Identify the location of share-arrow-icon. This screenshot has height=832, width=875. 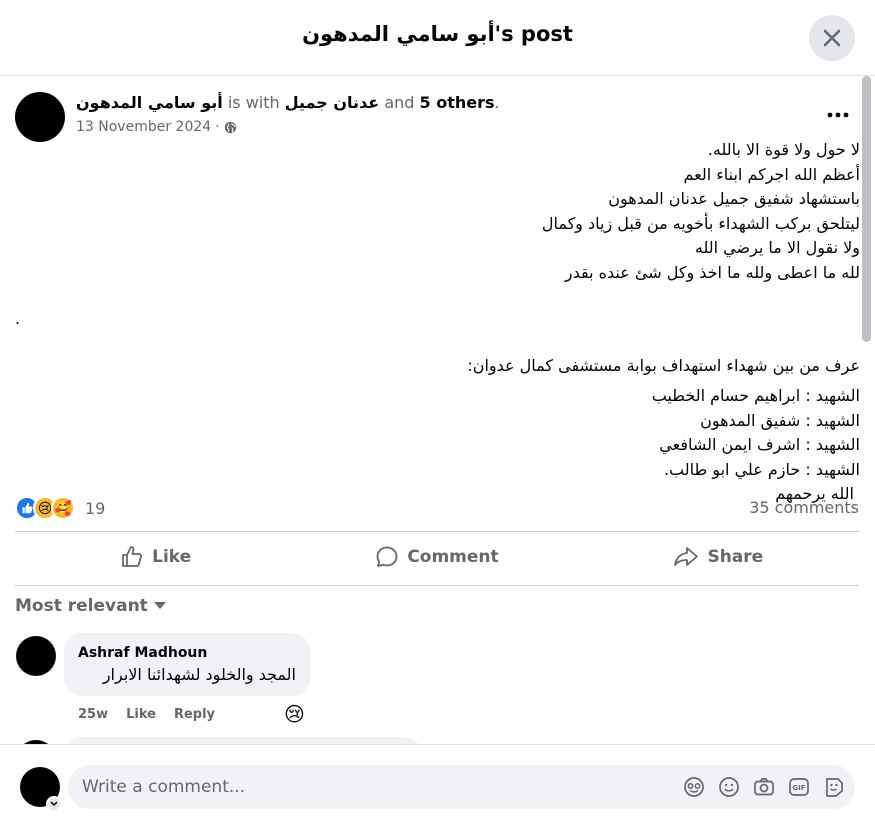
(686, 556).